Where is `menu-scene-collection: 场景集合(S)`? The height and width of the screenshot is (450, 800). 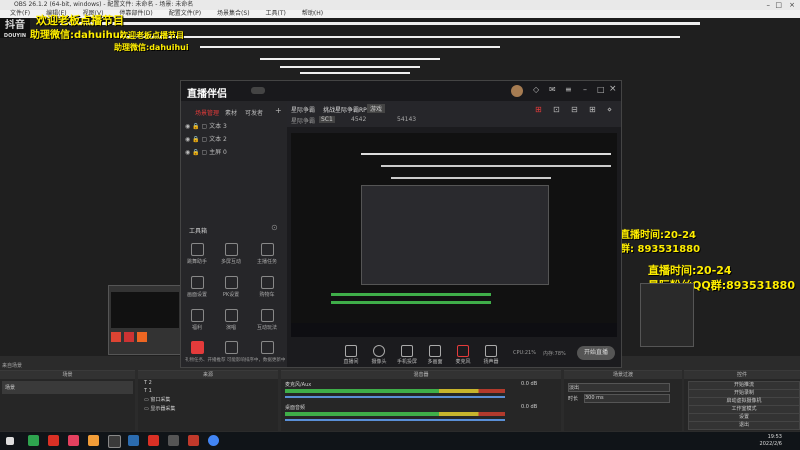
menu-scene-collection: 场景集合(S) is located at coordinates (233, 13).